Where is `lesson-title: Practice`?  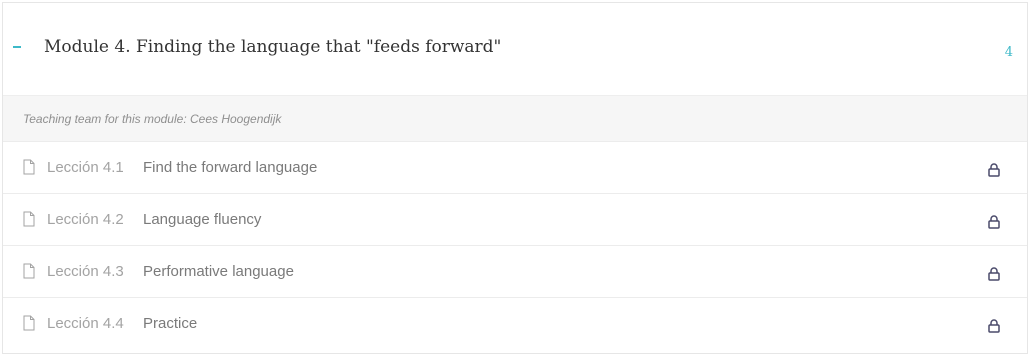 lesson-title: Practice is located at coordinates (170, 323).